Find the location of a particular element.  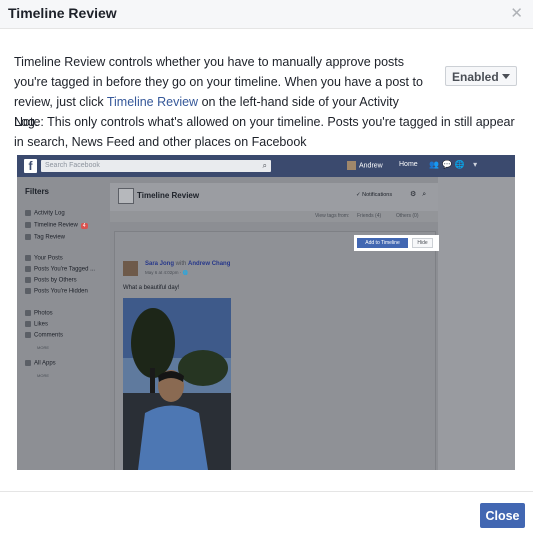

timeline-review-header: Timeline Review ✓ Notifications ⚙⌕ is located at coordinates (274, 197).